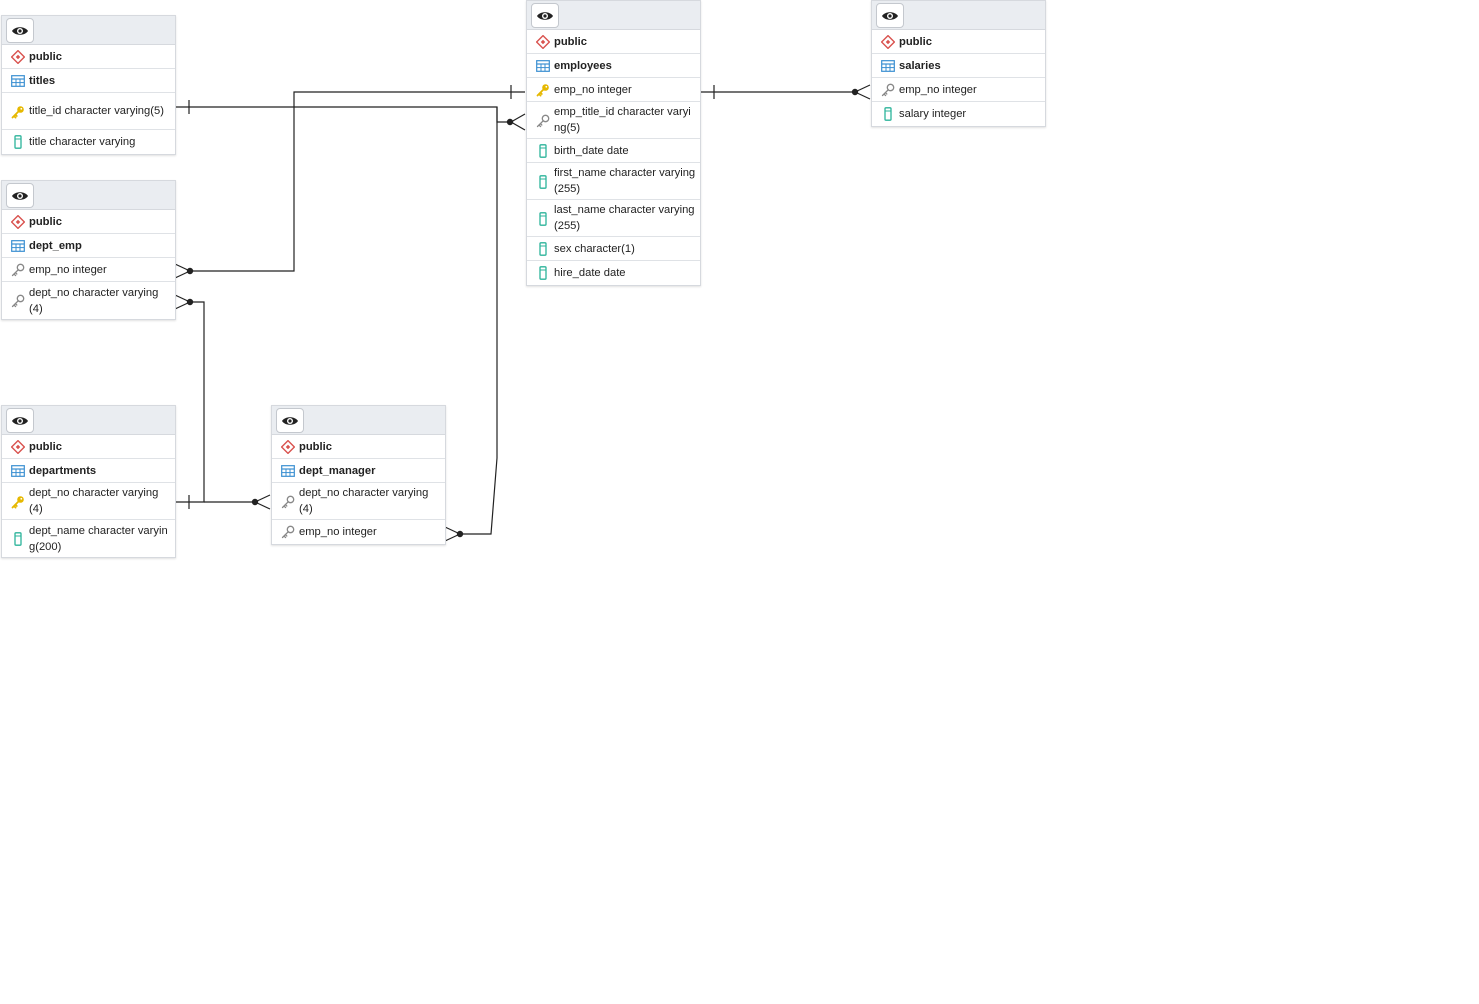 The image size is (1479, 1004). I want to click on column-row-last-name: last_name character varying(255), so click(613, 218).